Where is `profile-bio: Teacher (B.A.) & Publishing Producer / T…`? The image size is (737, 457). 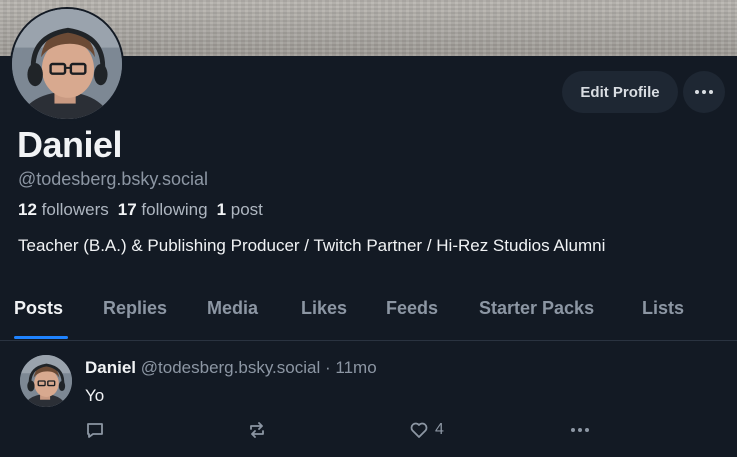 profile-bio: Teacher (B.A.) & Publishing Producer / T… is located at coordinates (312, 245).